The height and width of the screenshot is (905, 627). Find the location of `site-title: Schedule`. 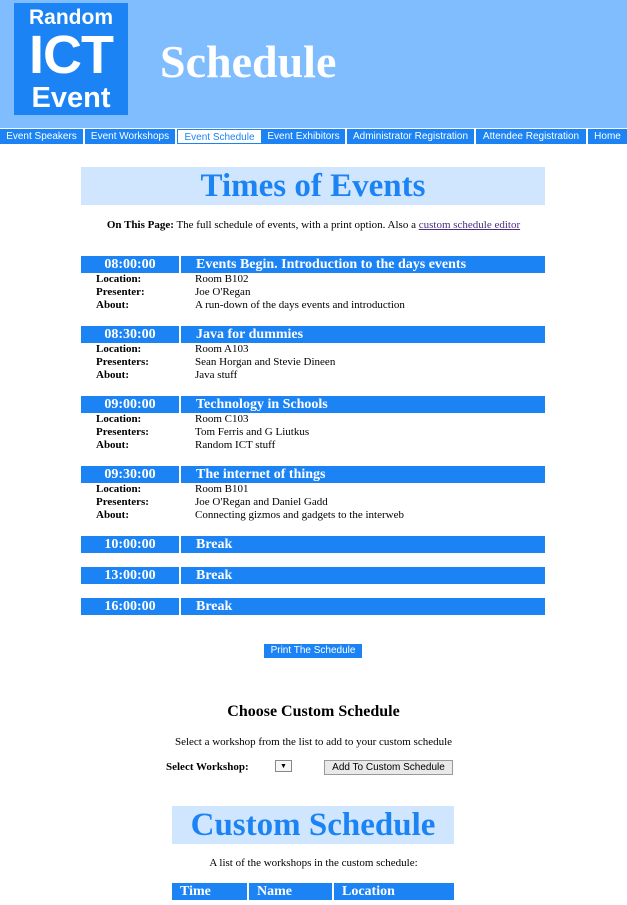

site-title: Schedule is located at coordinates (248, 61).